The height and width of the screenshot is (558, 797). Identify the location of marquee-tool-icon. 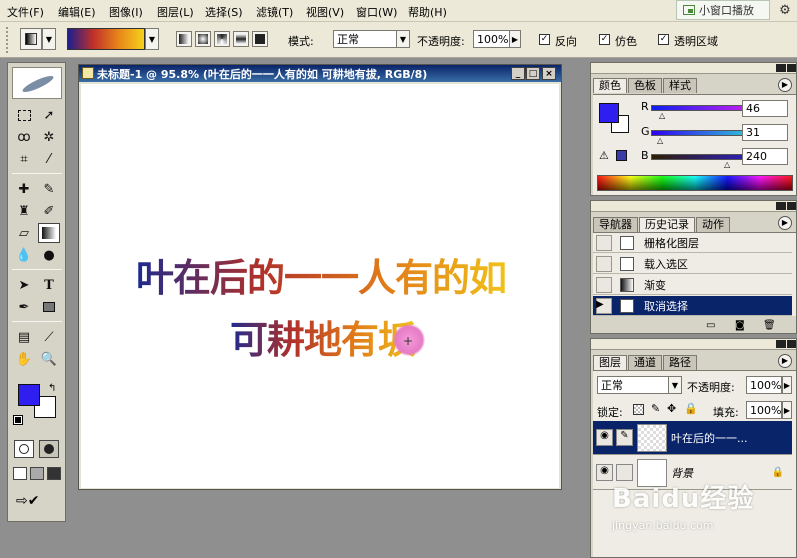
(24, 115).